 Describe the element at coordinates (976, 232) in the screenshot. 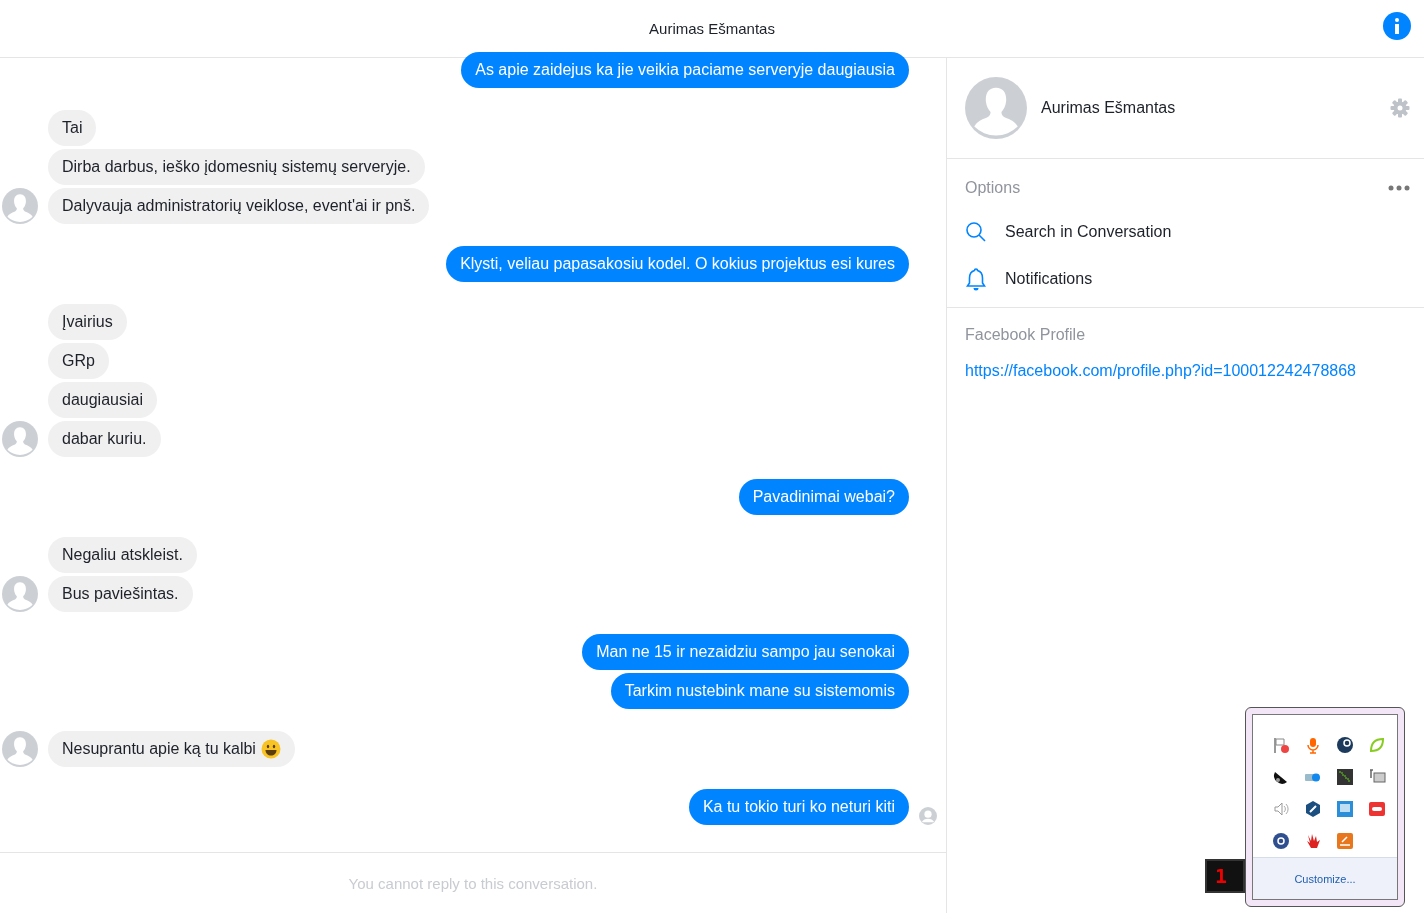

I see `search-icon` at that location.